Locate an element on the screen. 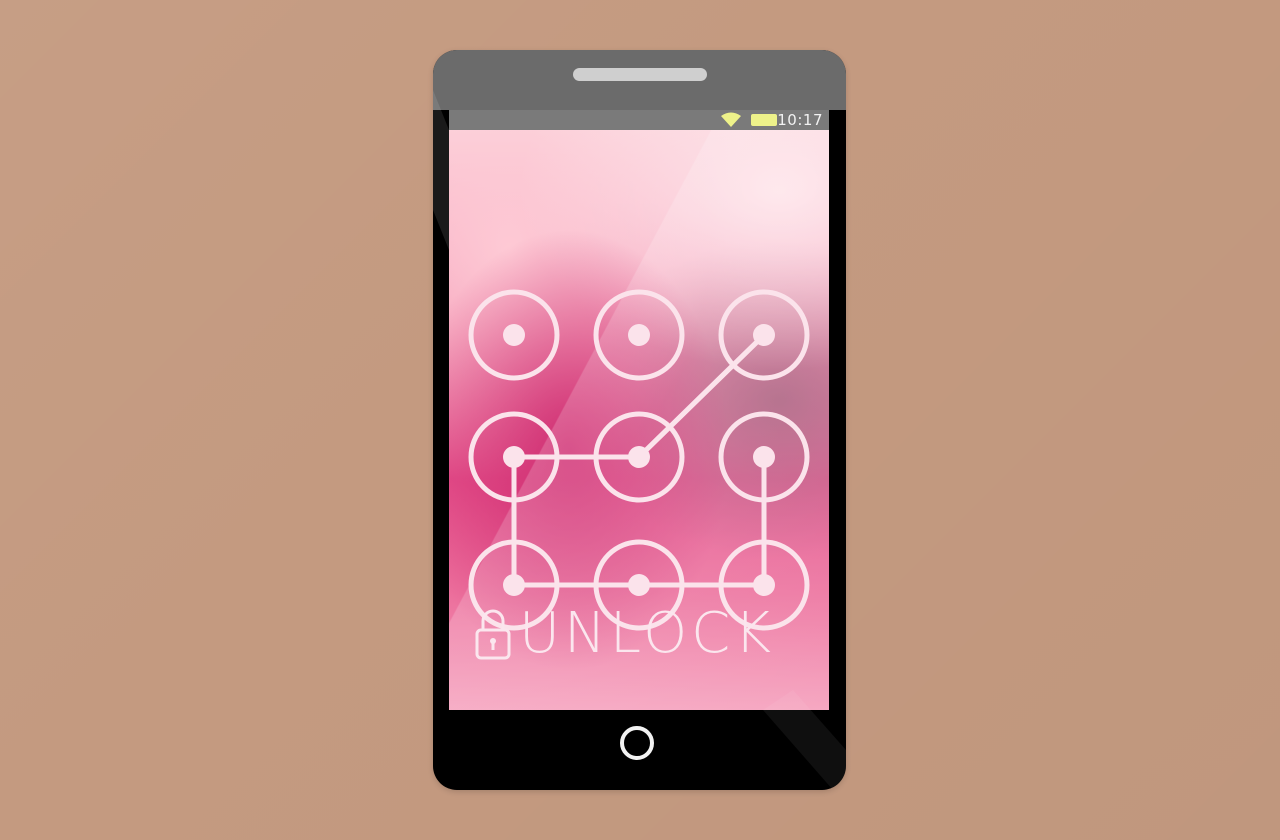  unlock-label-row: UNLOCK is located at coordinates (645, 634).